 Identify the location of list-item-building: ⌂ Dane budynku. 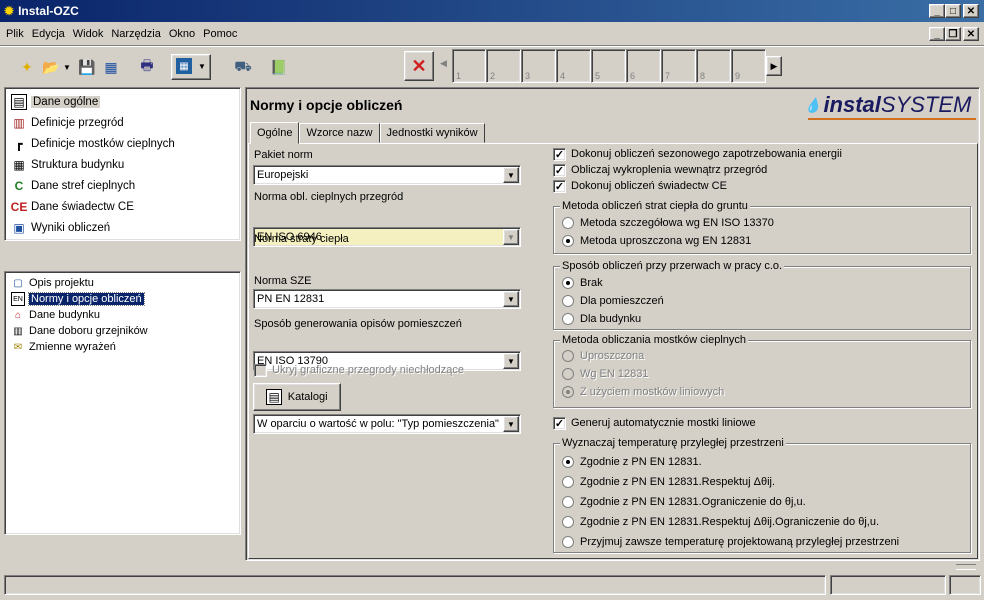
(122, 315).